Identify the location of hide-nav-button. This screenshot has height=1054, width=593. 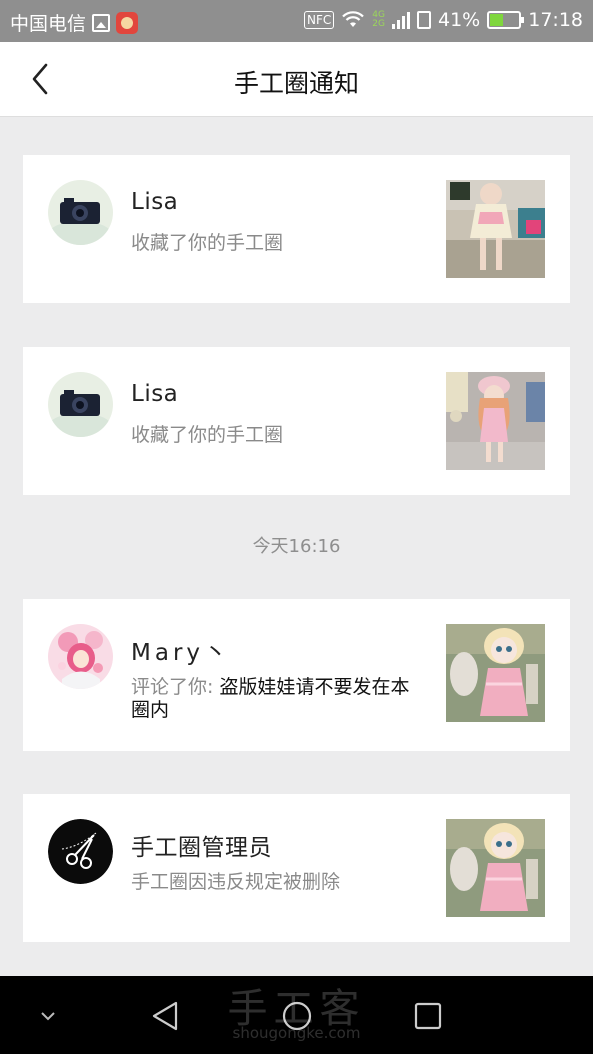
(48, 1016).